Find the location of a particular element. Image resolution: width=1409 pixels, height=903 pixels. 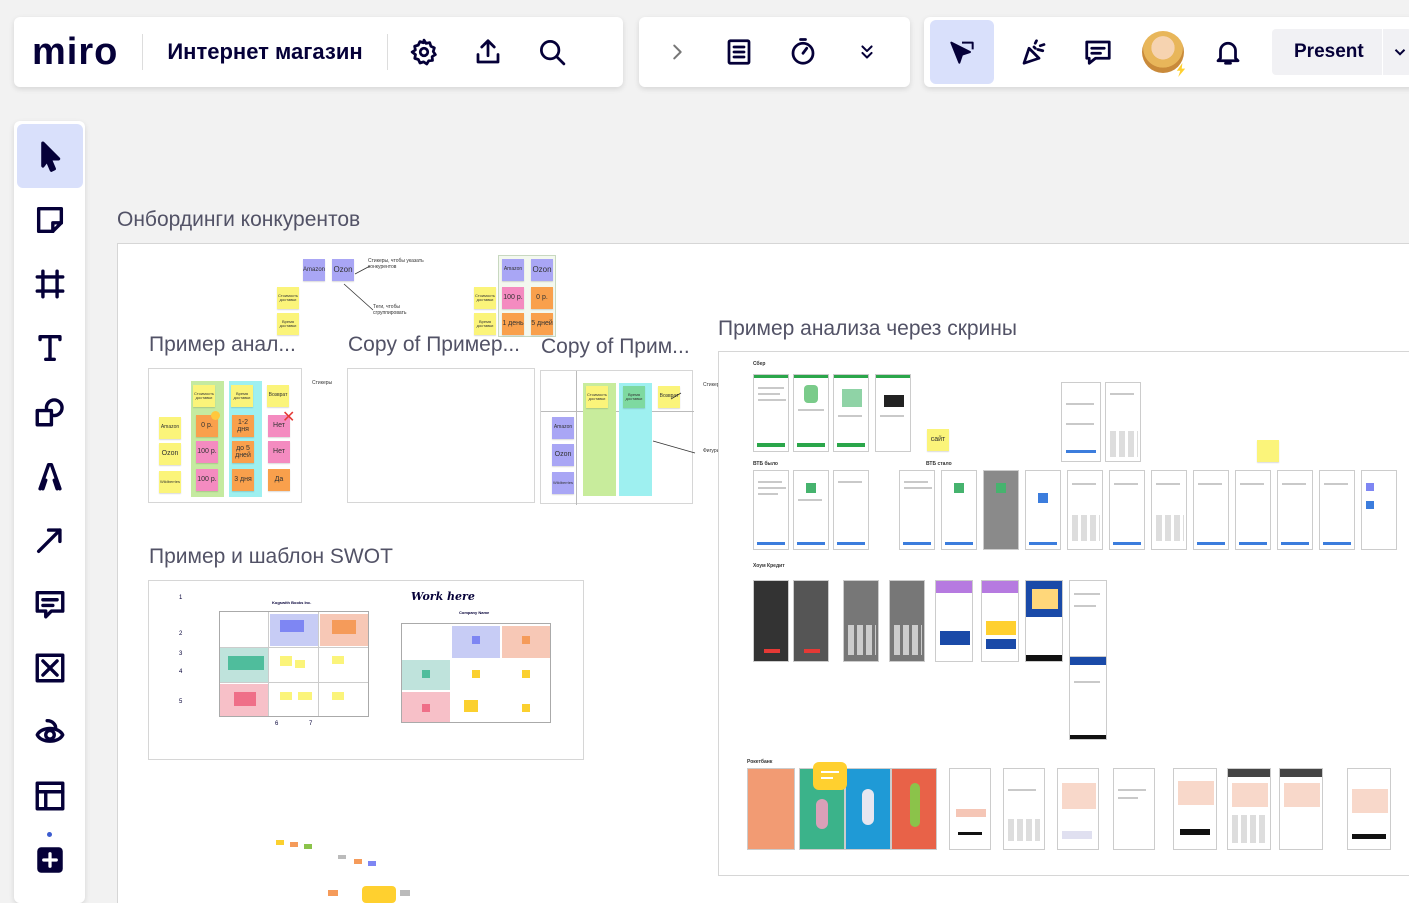

chat-sticker is located at coordinates (830, 776).